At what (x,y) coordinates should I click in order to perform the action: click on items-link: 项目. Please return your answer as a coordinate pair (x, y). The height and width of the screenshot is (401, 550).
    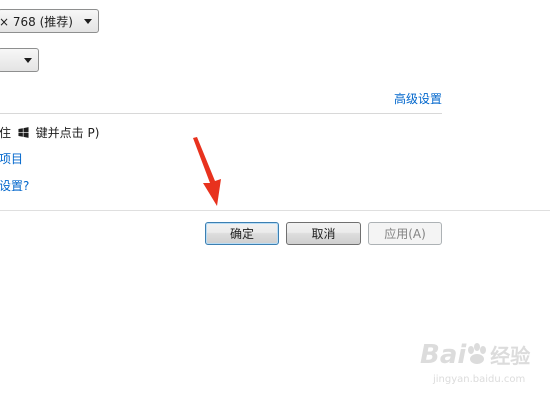
    Looking at the image, I should click on (11, 158).